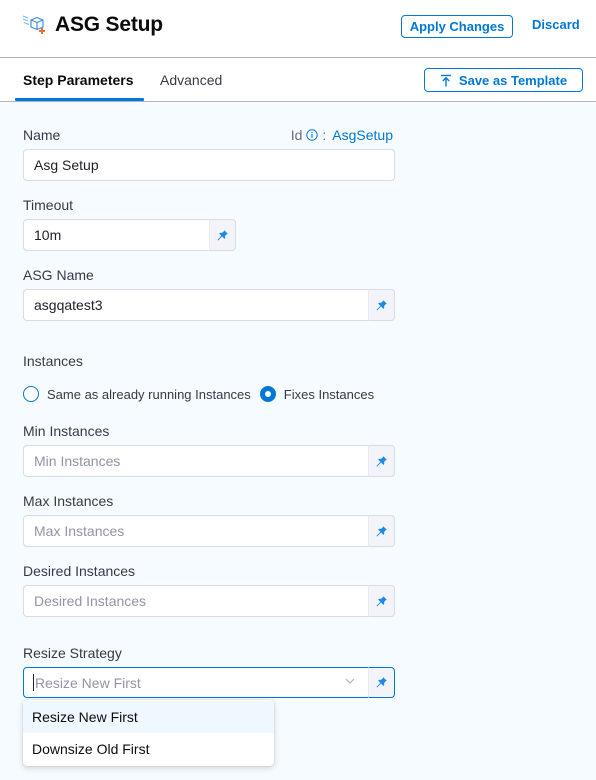  Describe the element at coordinates (148, 749) in the screenshot. I see `menu-item-downsize-old-first: Downsize Old First` at that location.